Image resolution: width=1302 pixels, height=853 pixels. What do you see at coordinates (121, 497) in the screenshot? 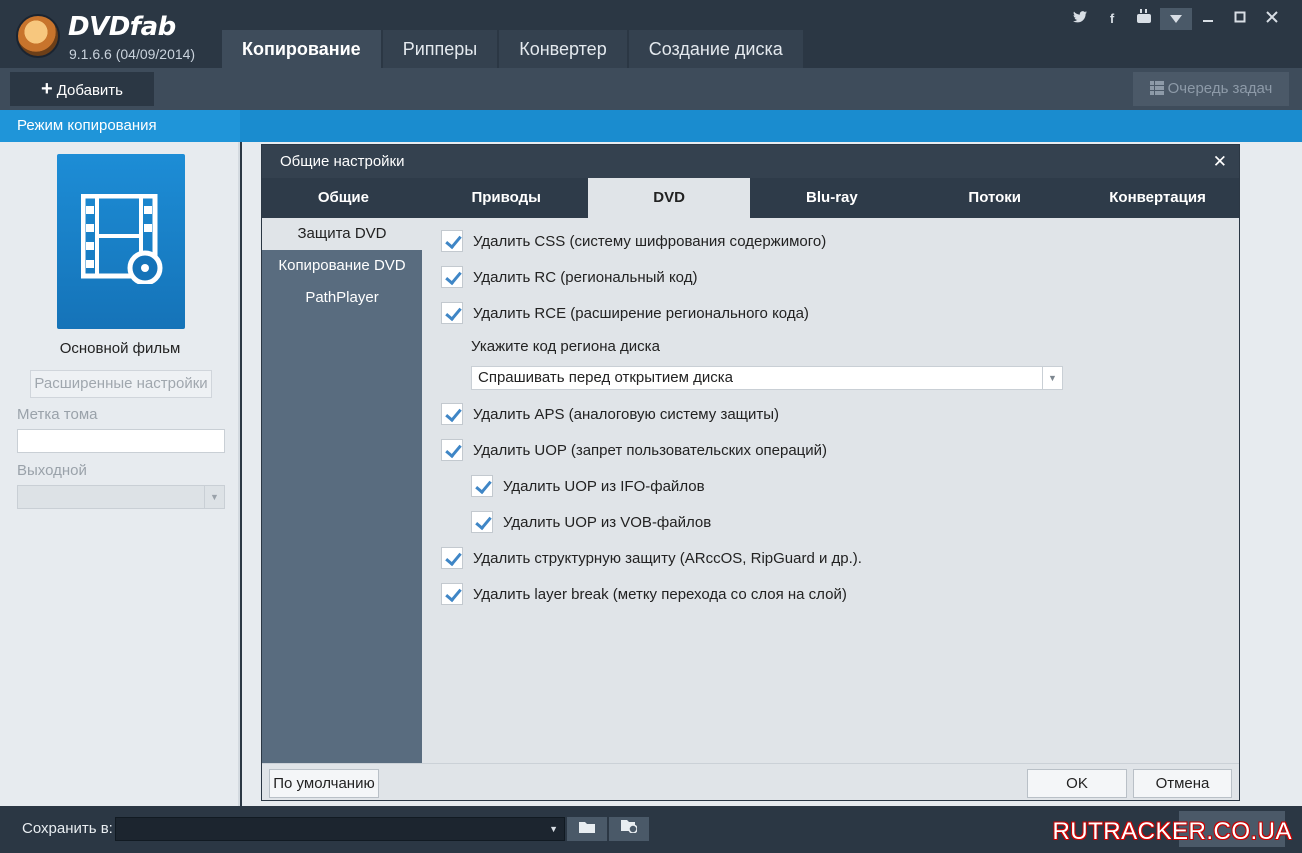
I see `output-select: ▼` at bounding box center [121, 497].